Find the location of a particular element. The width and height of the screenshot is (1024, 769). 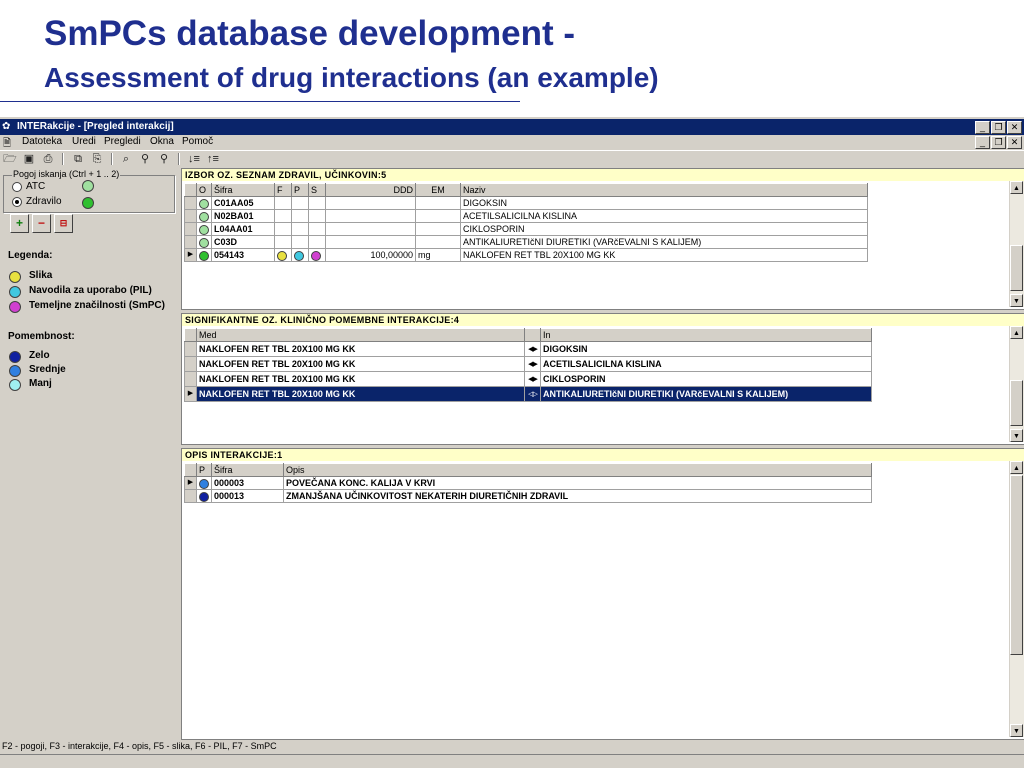

menu-pomoc: Pomoč is located at coordinates (197, 141).